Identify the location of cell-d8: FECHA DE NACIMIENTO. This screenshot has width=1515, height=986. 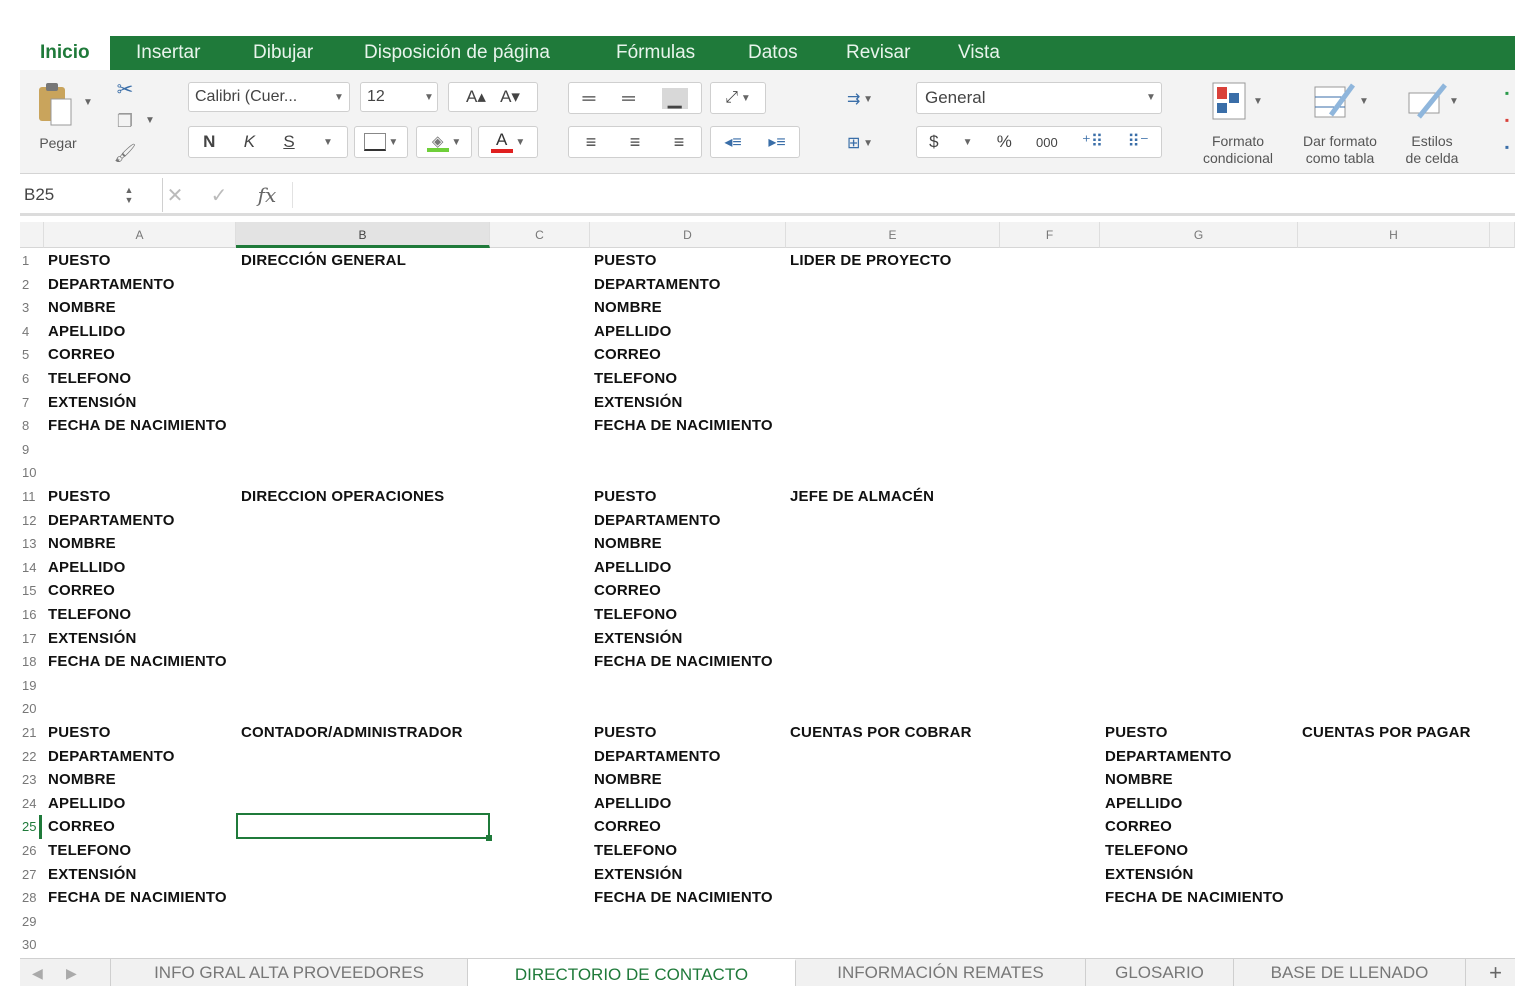
(683, 426).